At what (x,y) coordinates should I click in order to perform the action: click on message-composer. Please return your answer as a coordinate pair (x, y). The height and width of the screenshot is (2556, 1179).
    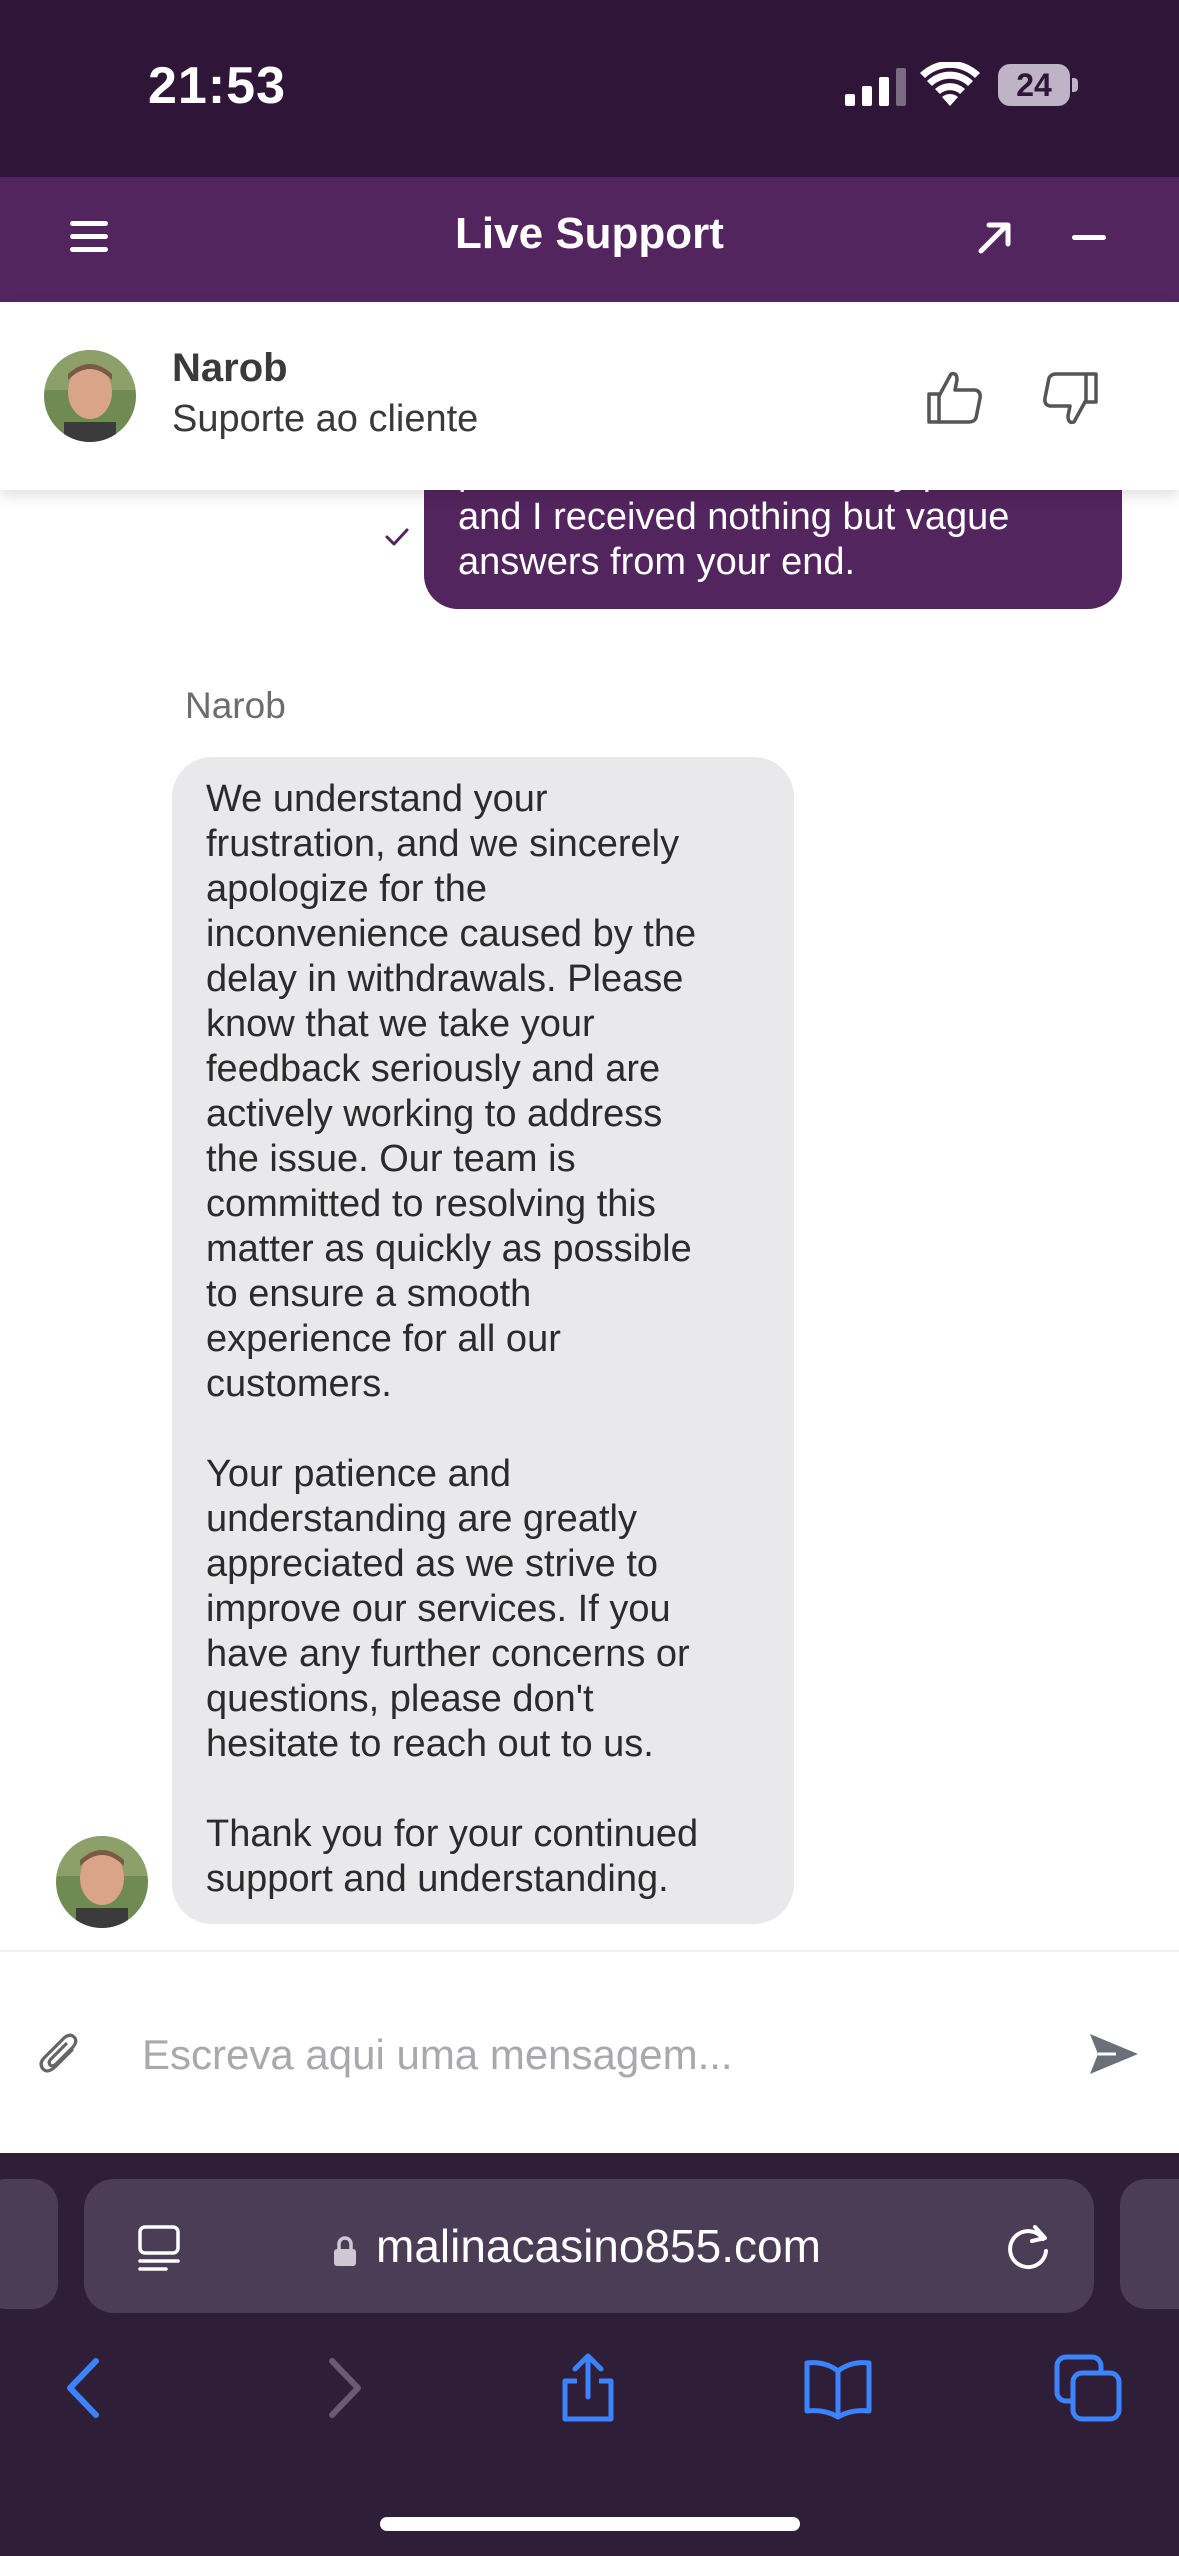
    Looking at the image, I should click on (589, 2051).